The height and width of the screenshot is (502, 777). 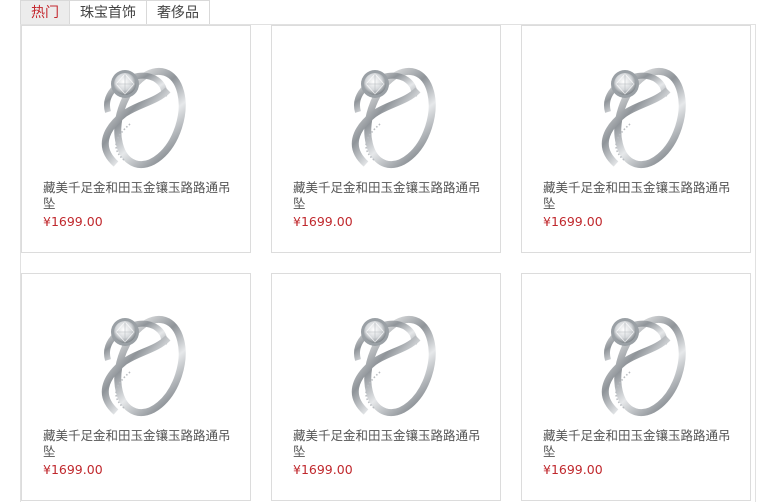 What do you see at coordinates (178, 12) in the screenshot?
I see `tab-luxury: 奢侈品` at bounding box center [178, 12].